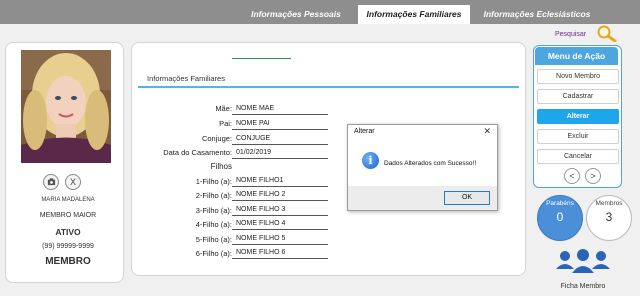 Image resolution: width=640 pixels, height=296 pixels. Describe the element at coordinates (73, 182) in the screenshot. I see `remove-photo-button: X` at that location.